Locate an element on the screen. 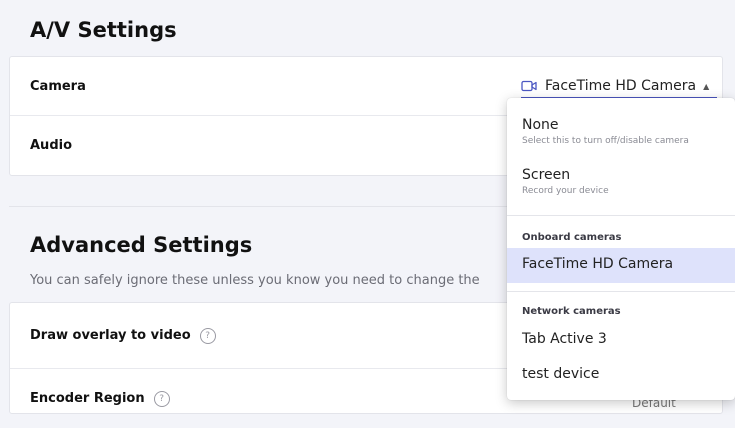 The width and height of the screenshot is (735, 428). audio-label: Audio is located at coordinates (51, 145).